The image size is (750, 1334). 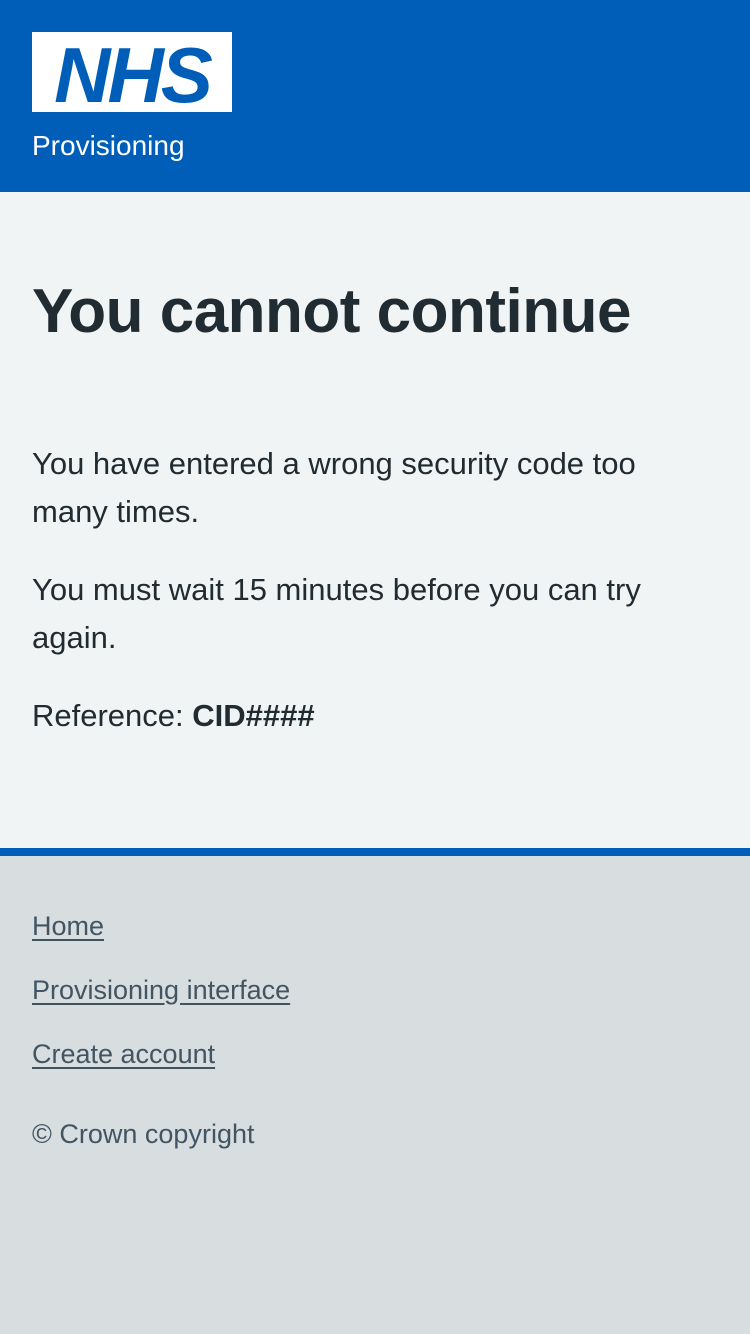 I want to click on nhs-logo: NHS, so click(x=132, y=72).